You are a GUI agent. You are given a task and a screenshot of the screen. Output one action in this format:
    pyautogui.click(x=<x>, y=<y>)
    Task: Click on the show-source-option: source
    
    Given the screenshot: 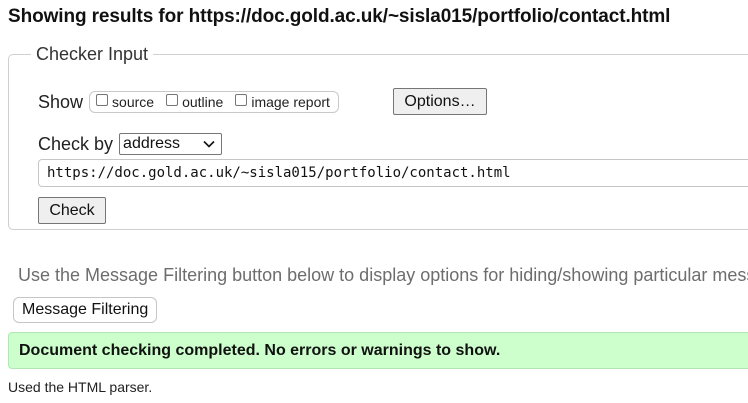 What is the action you would take?
    pyautogui.click(x=125, y=102)
    